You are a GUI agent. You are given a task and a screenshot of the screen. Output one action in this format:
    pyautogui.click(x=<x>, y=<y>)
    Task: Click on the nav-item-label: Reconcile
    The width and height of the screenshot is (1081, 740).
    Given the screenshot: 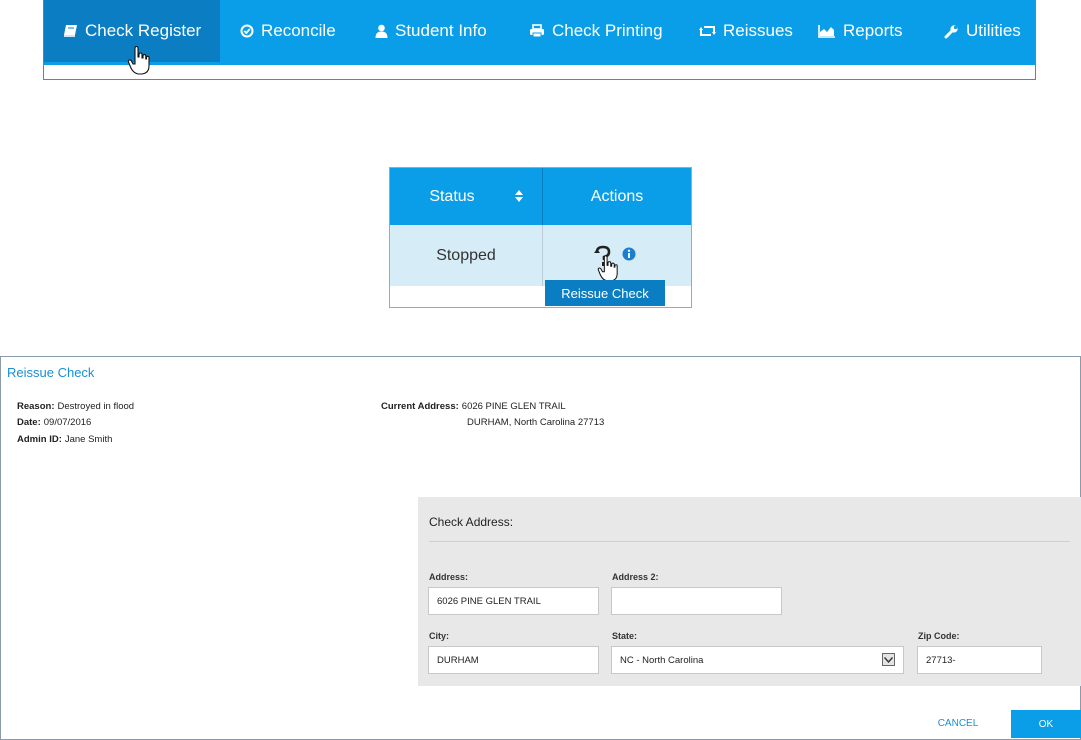 What is the action you would take?
    pyautogui.click(x=298, y=30)
    